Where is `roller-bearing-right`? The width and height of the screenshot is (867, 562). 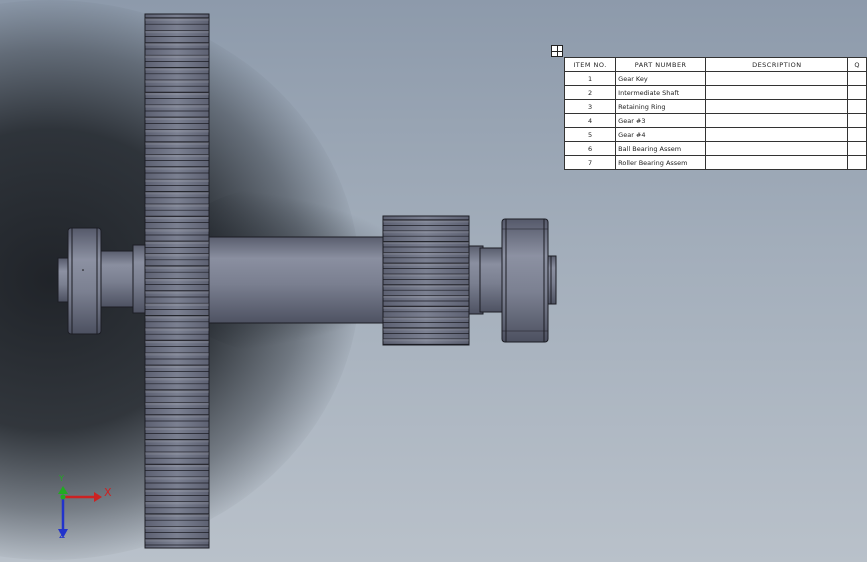 roller-bearing-right is located at coordinates (525, 280).